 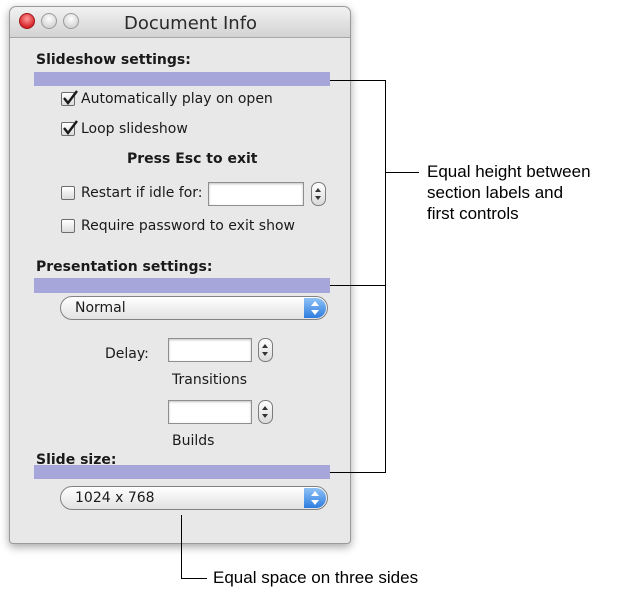 What do you see at coordinates (316, 577) in the screenshot?
I see `equal-space-callout: Equal space on three sides` at bounding box center [316, 577].